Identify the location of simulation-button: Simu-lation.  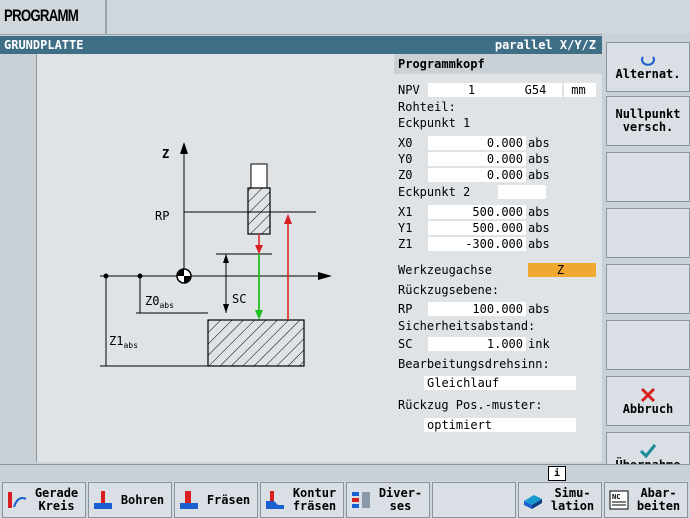
(560, 500).